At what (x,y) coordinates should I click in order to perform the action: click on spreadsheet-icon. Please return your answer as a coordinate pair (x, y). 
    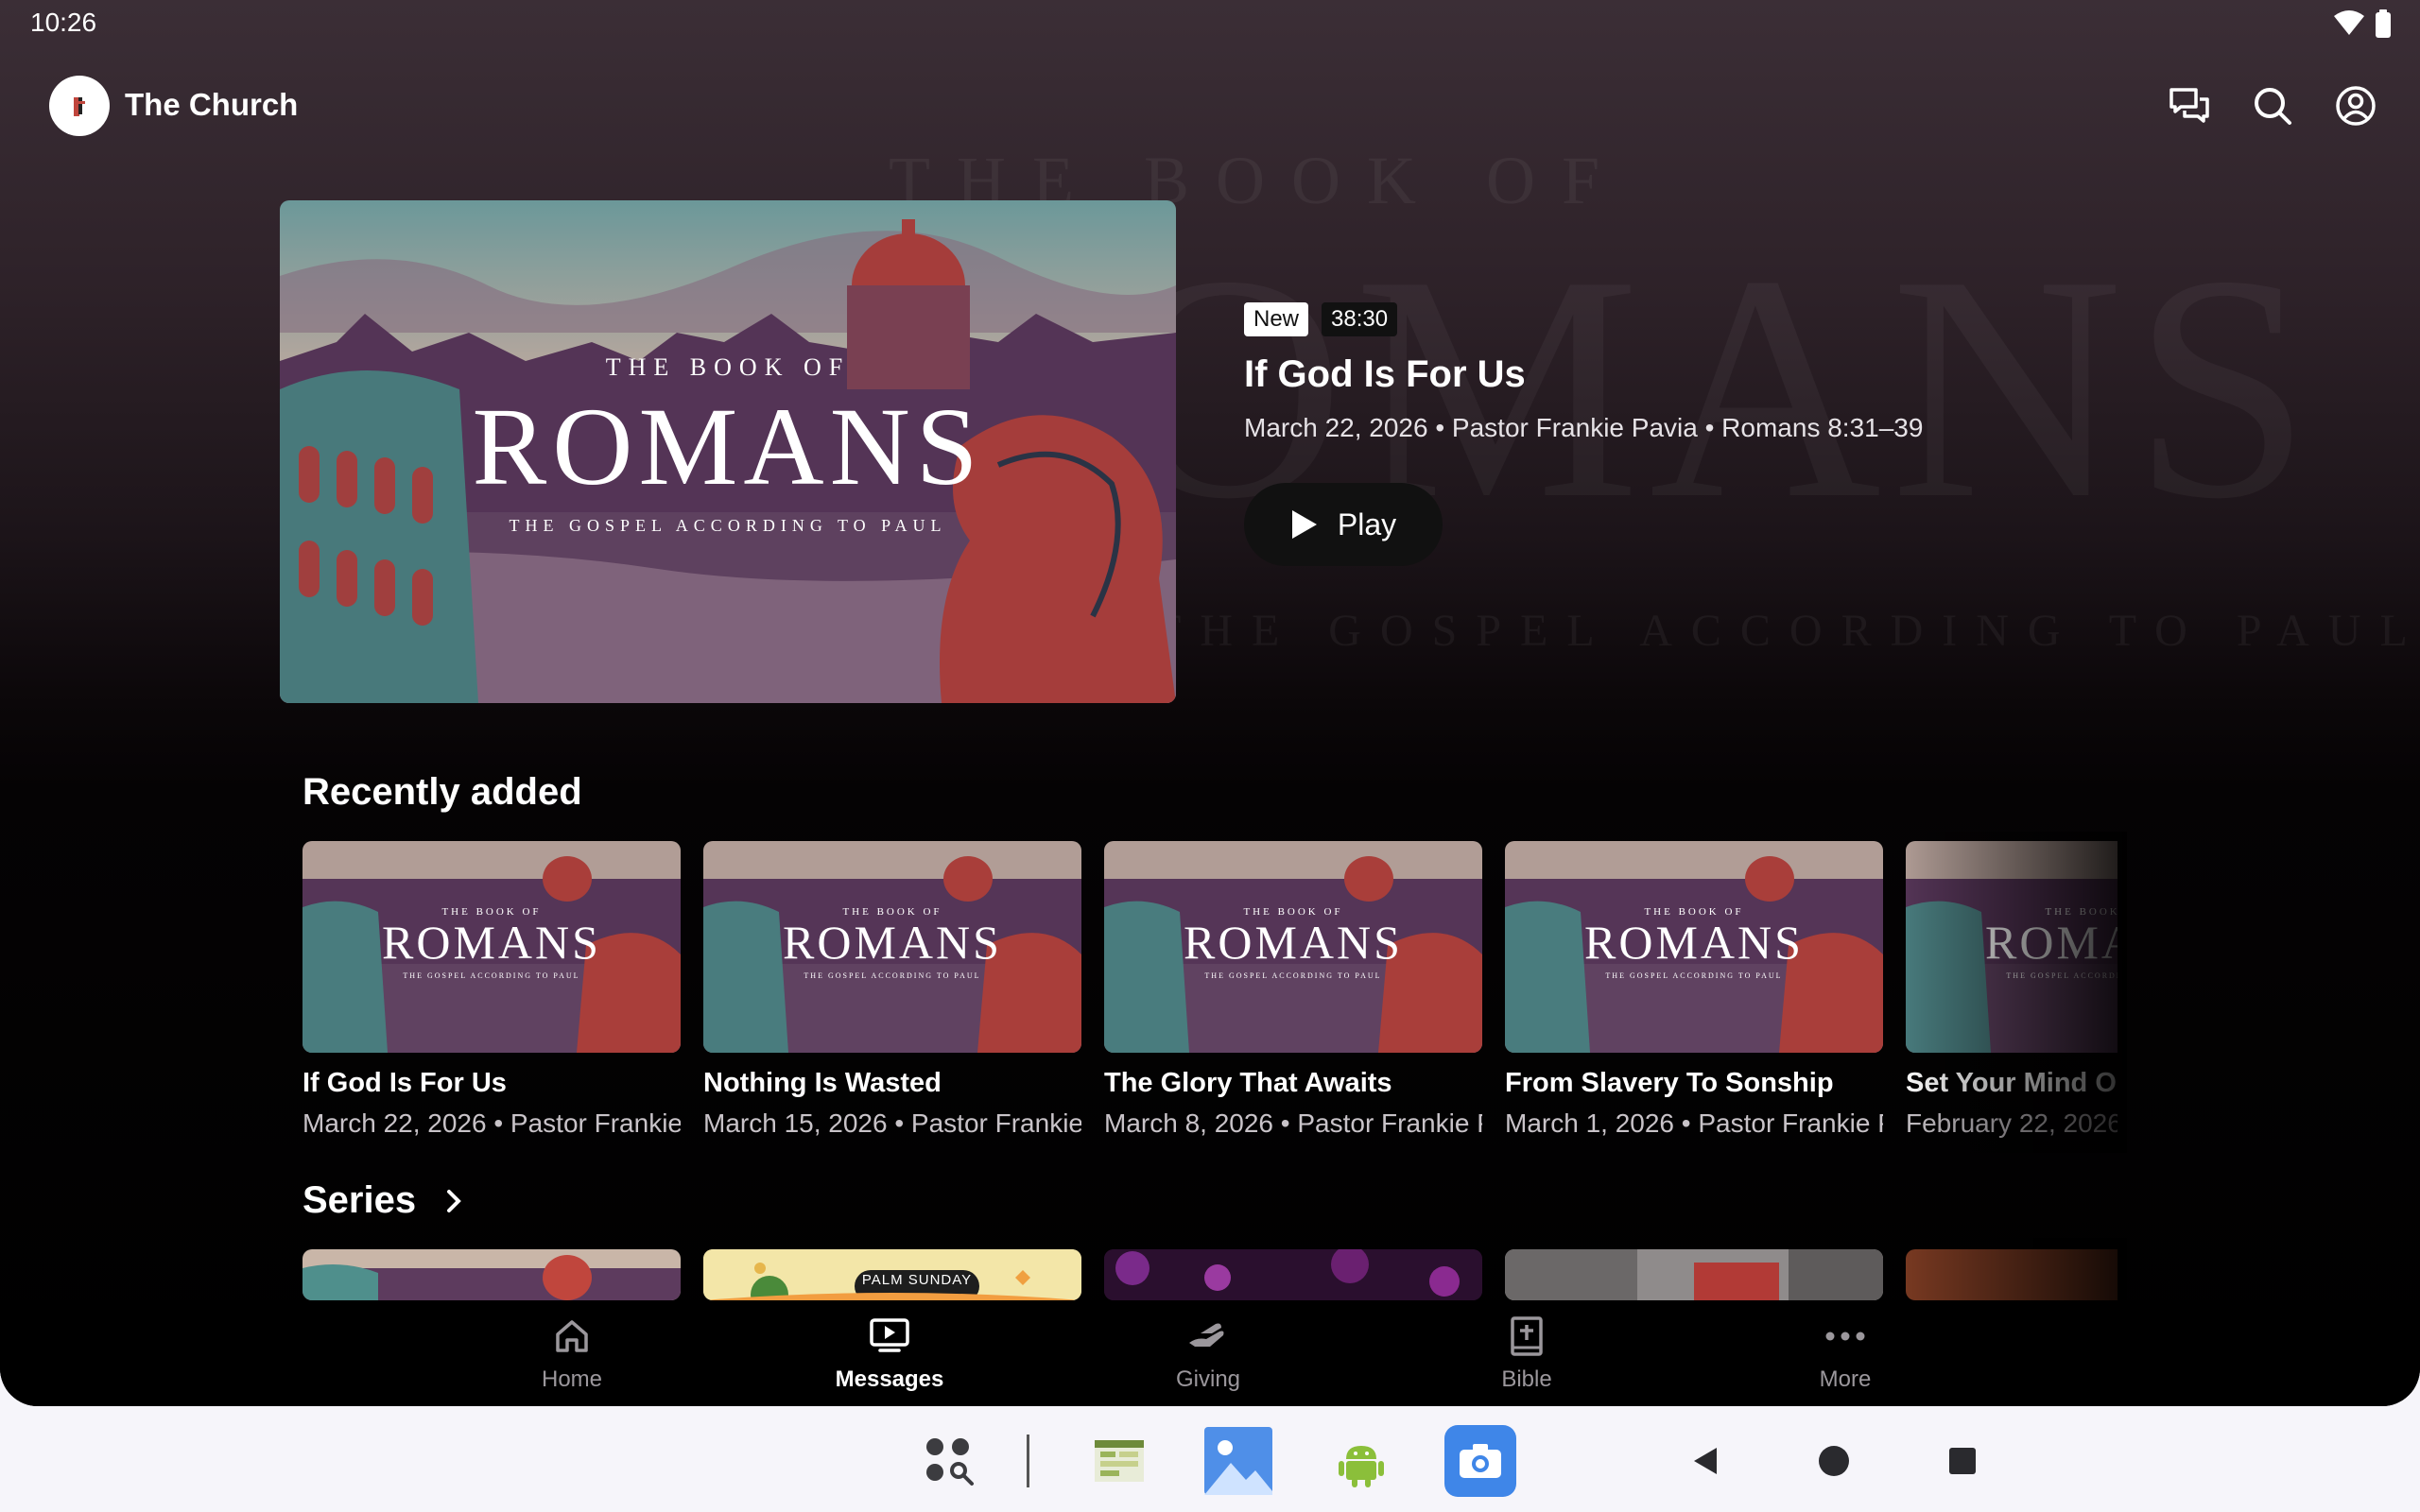
    Looking at the image, I should click on (1119, 1461).